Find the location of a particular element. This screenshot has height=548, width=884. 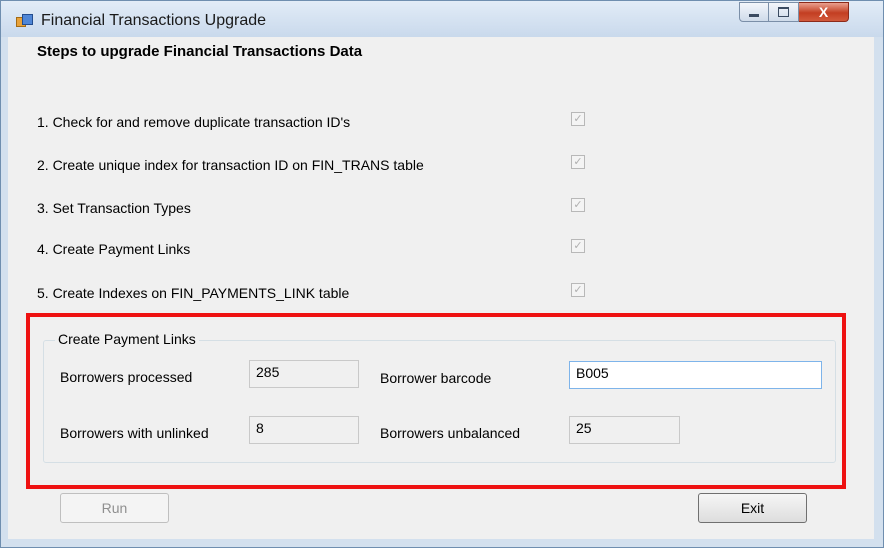

borrower-barcode-input: B005 is located at coordinates (695, 375).